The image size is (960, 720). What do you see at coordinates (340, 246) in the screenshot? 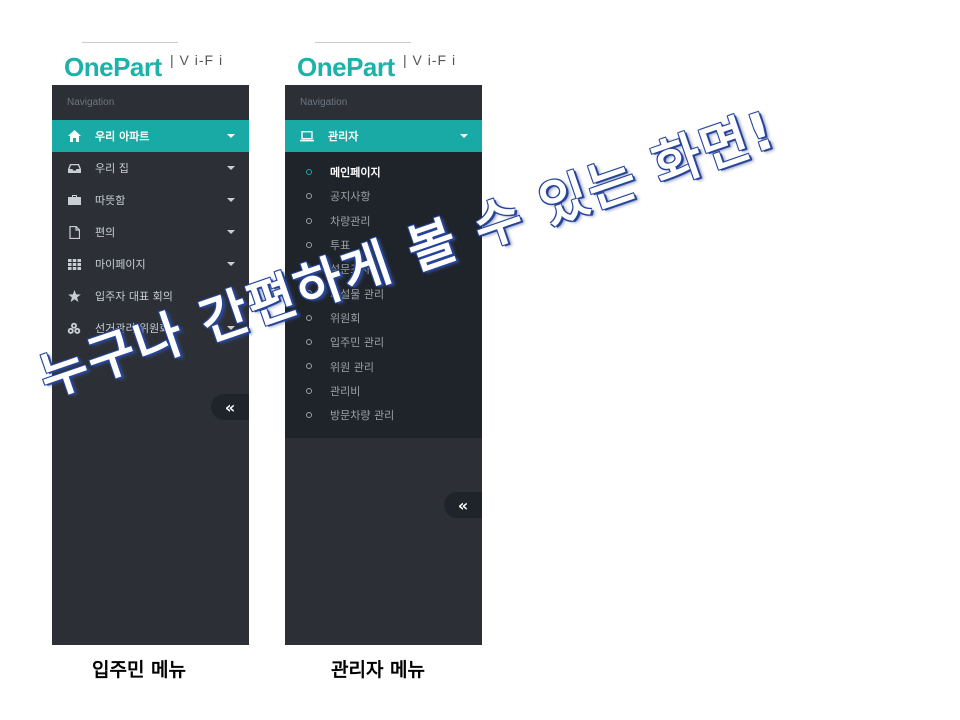
I see `submenu-item-label: 투표` at bounding box center [340, 246].